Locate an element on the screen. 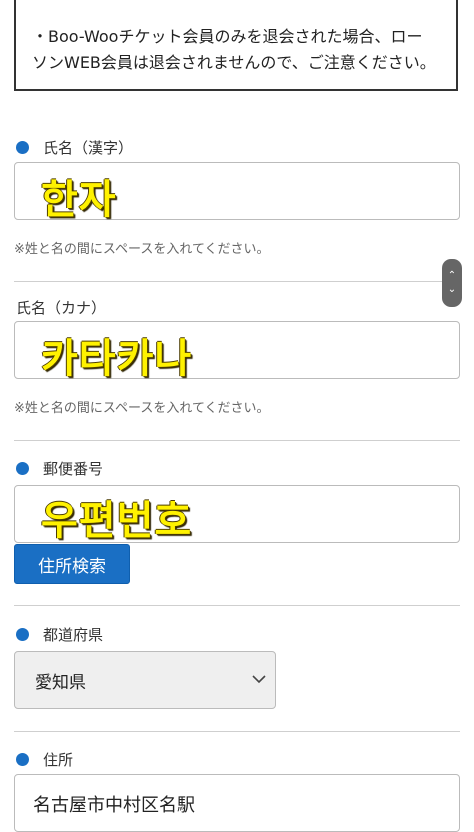 Image resolution: width=474 pixels, height=832 pixels. name-kana-handwritten-annotation: 카타카나 is located at coordinates (117, 359).